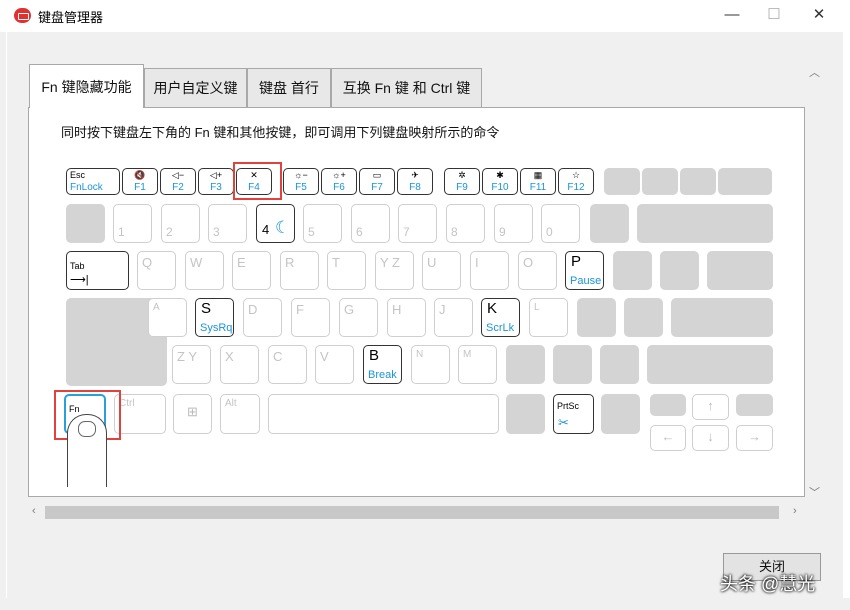 The image size is (850, 610). What do you see at coordinates (420, 354) in the screenshot?
I see `key-n-label: N` at bounding box center [420, 354].